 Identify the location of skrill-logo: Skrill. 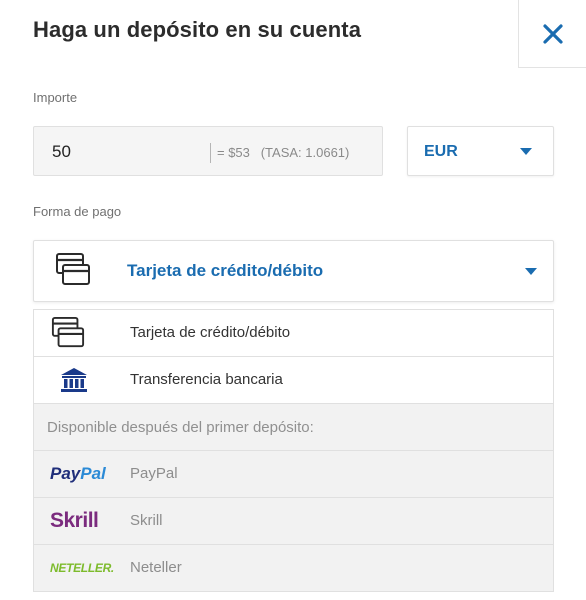
(74, 520).